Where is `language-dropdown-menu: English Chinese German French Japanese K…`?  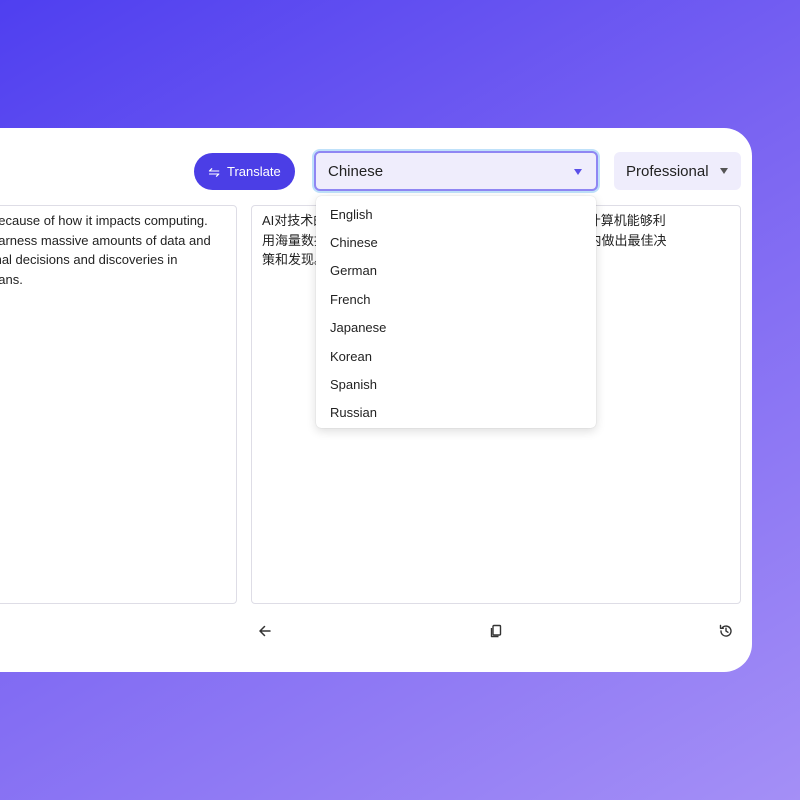
language-dropdown-menu: English Chinese German French Japanese K… is located at coordinates (456, 312).